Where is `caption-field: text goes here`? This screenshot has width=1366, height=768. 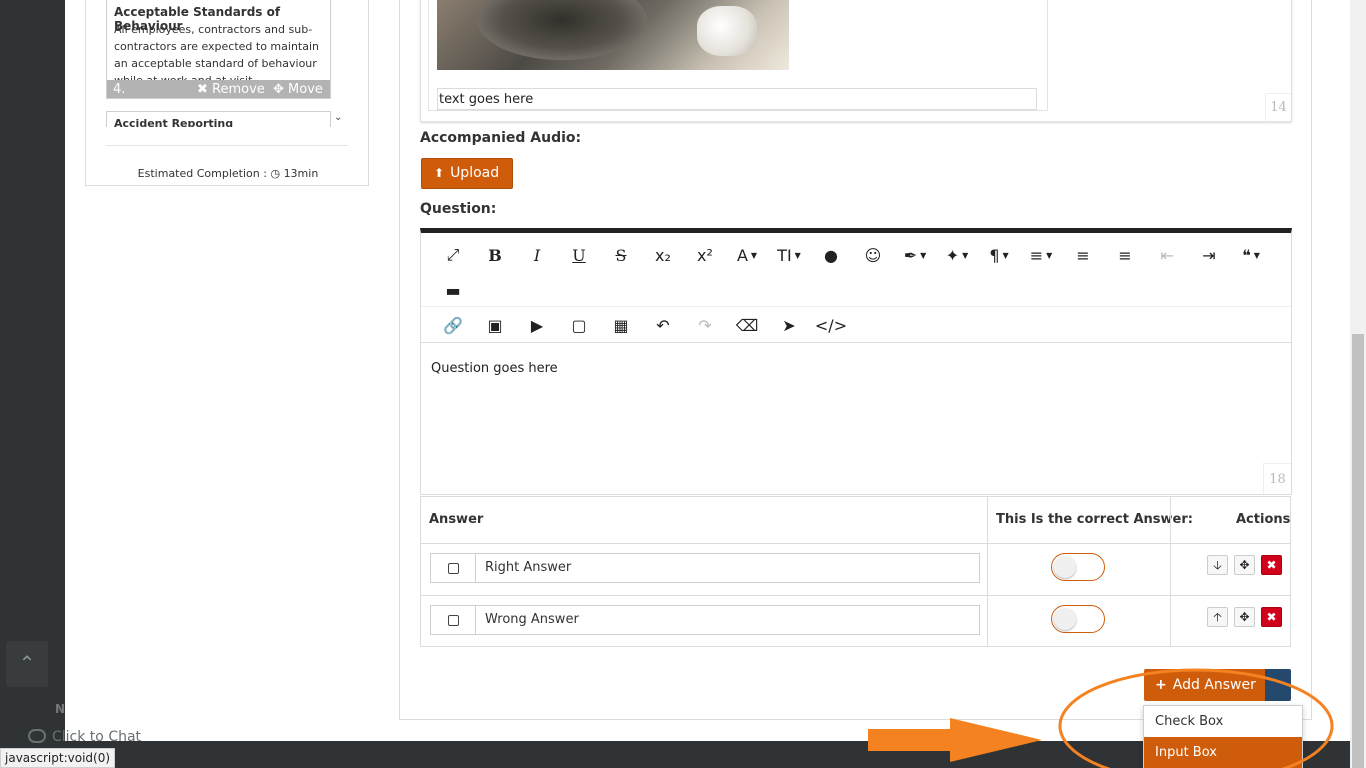
caption-field: text goes here is located at coordinates (737, 99).